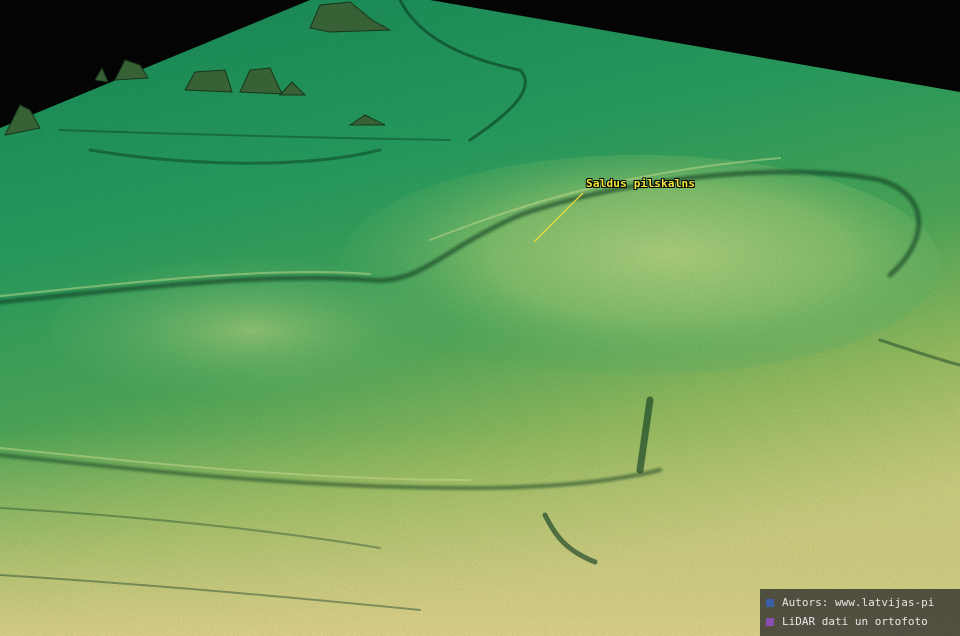  What do you see at coordinates (640, 183) in the screenshot?
I see `hillfort-label: Saldus pilskalns` at bounding box center [640, 183].